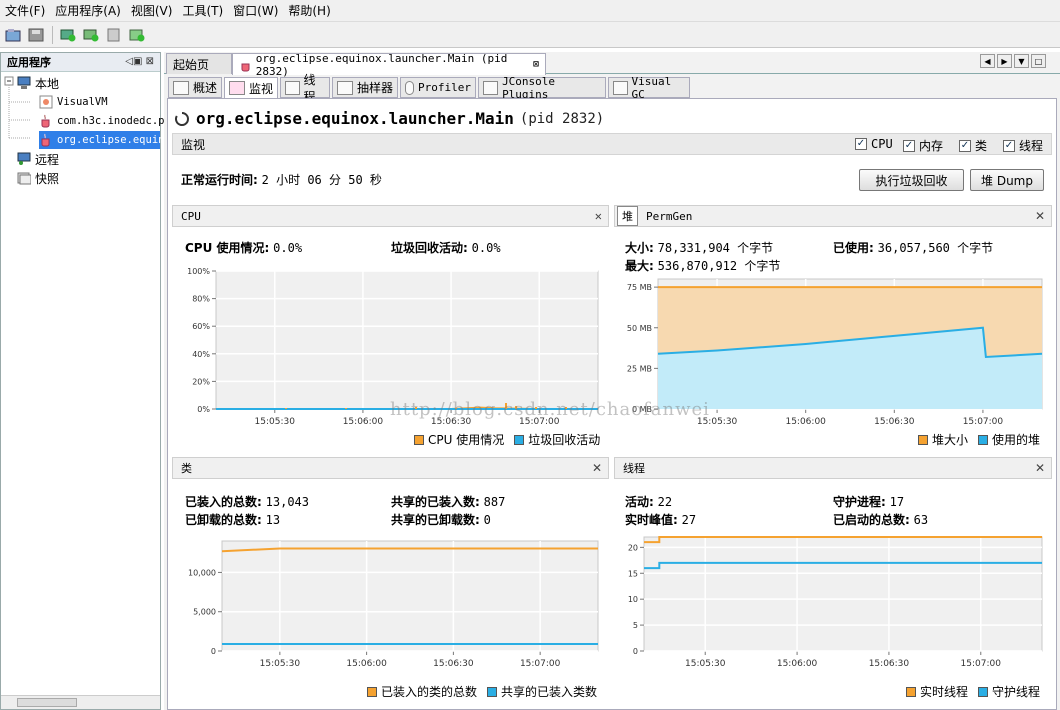 The height and width of the screenshot is (710, 1060). Describe the element at coordinates (564, 440) in the screenshot. I see `legend-gc-activity: 垃圾回收活动` at that location.